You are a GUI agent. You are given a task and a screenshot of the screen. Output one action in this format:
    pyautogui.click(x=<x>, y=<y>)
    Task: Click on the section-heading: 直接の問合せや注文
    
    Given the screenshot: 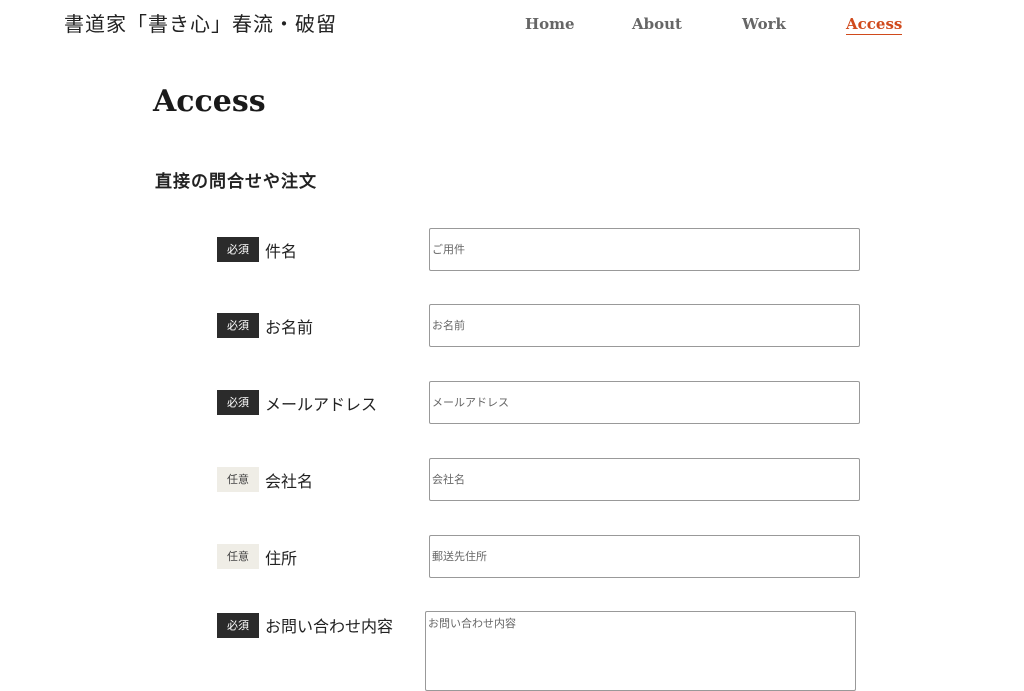 What is the action you would take?
    pyautogui.click(x=236, y=182)
    